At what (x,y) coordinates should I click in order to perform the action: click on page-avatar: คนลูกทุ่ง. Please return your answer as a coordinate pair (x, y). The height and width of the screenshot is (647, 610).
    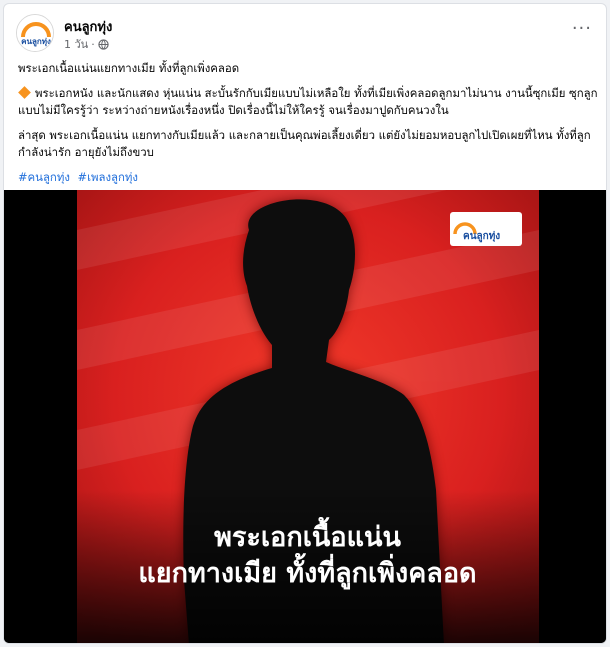
    Looking at the image, I should click on (35, 33).